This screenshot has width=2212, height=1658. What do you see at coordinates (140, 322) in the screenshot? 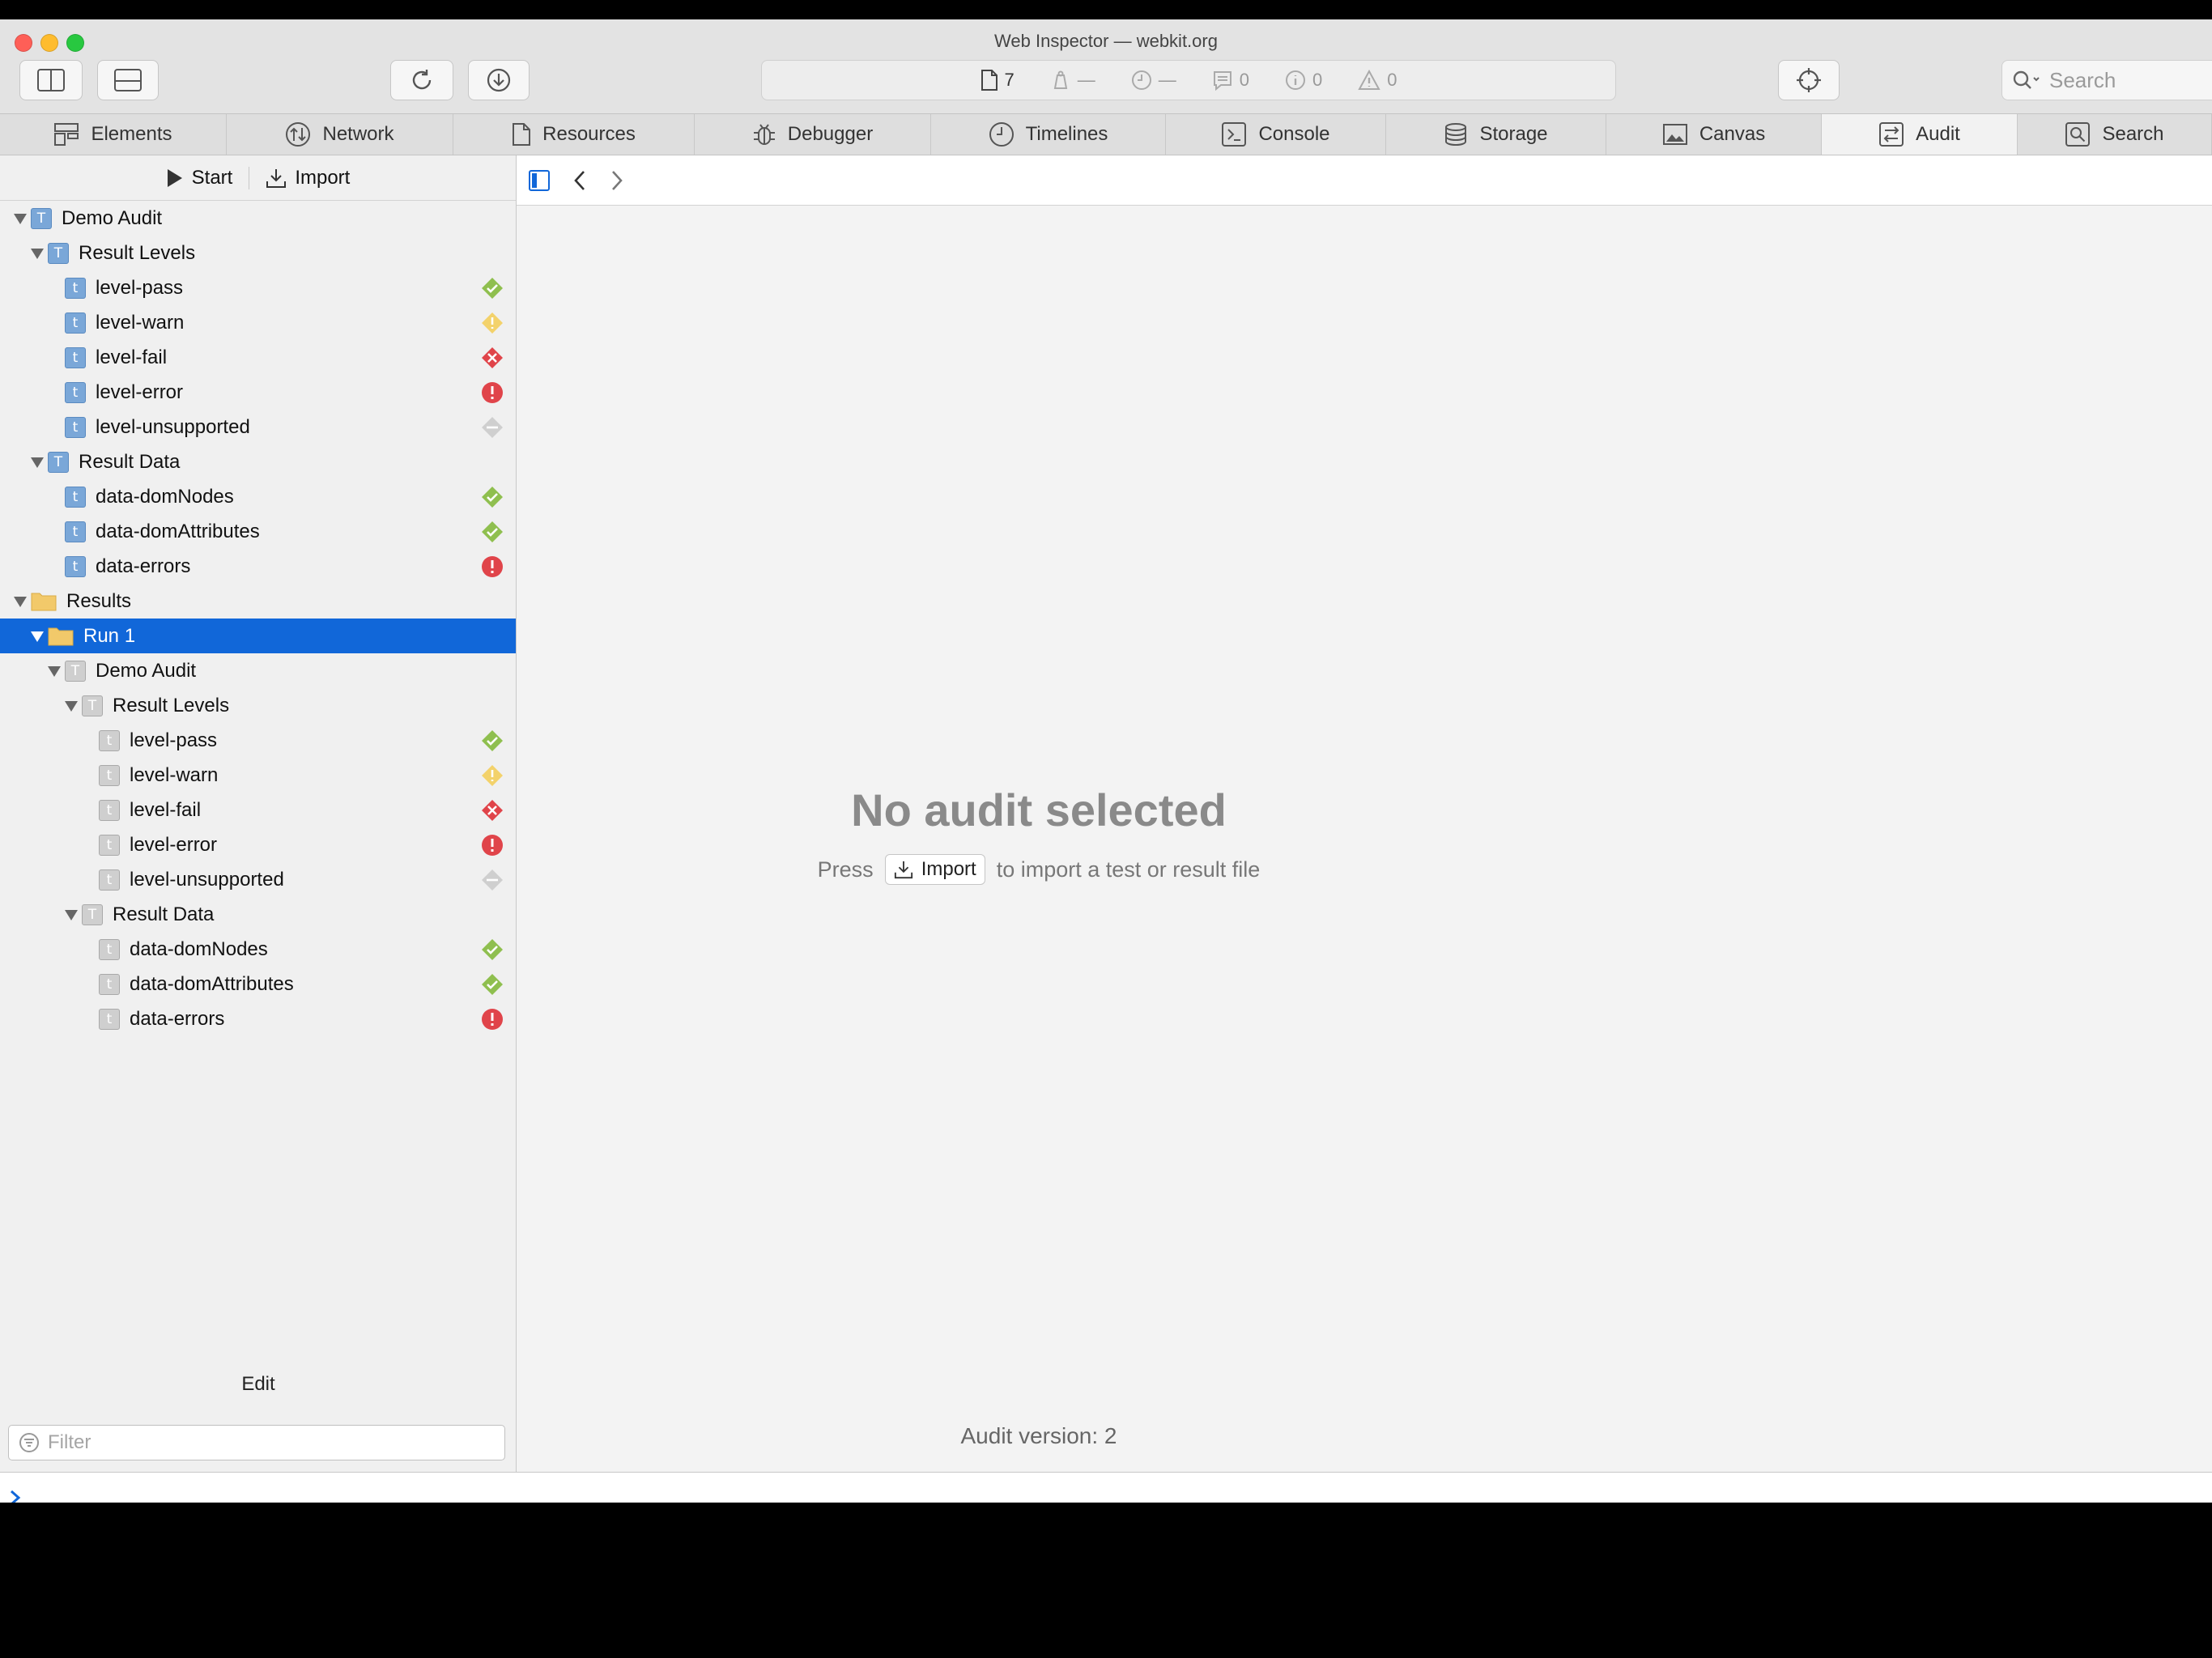
I see `tree-row-label: level-warn` at bounding box center [140, 322].